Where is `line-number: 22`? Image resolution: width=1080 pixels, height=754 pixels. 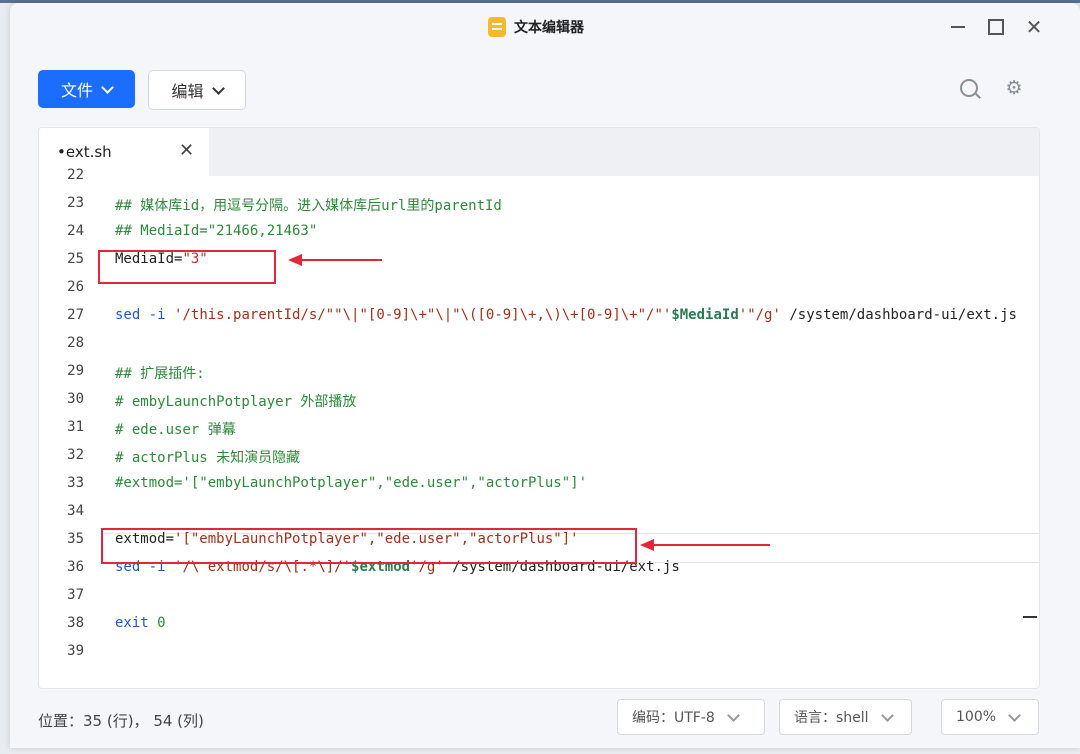
line-number: 22 is located at coordinates (75, 175).